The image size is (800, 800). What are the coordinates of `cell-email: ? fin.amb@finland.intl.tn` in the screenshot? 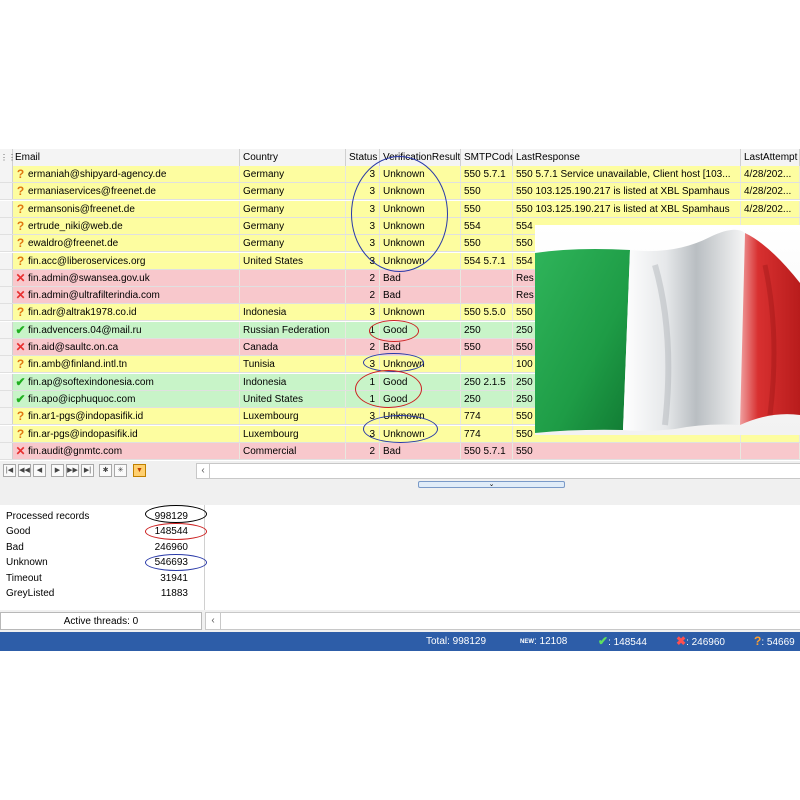 It's located at (126, 364).